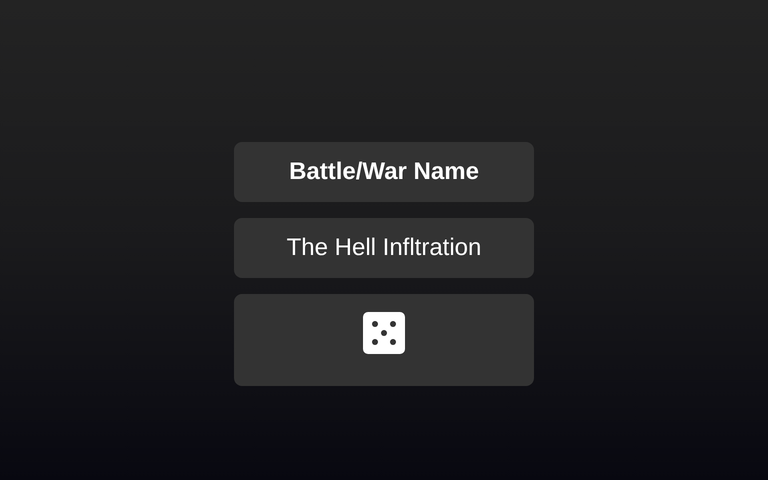  I want to click on roll-button, so click(384, 340).